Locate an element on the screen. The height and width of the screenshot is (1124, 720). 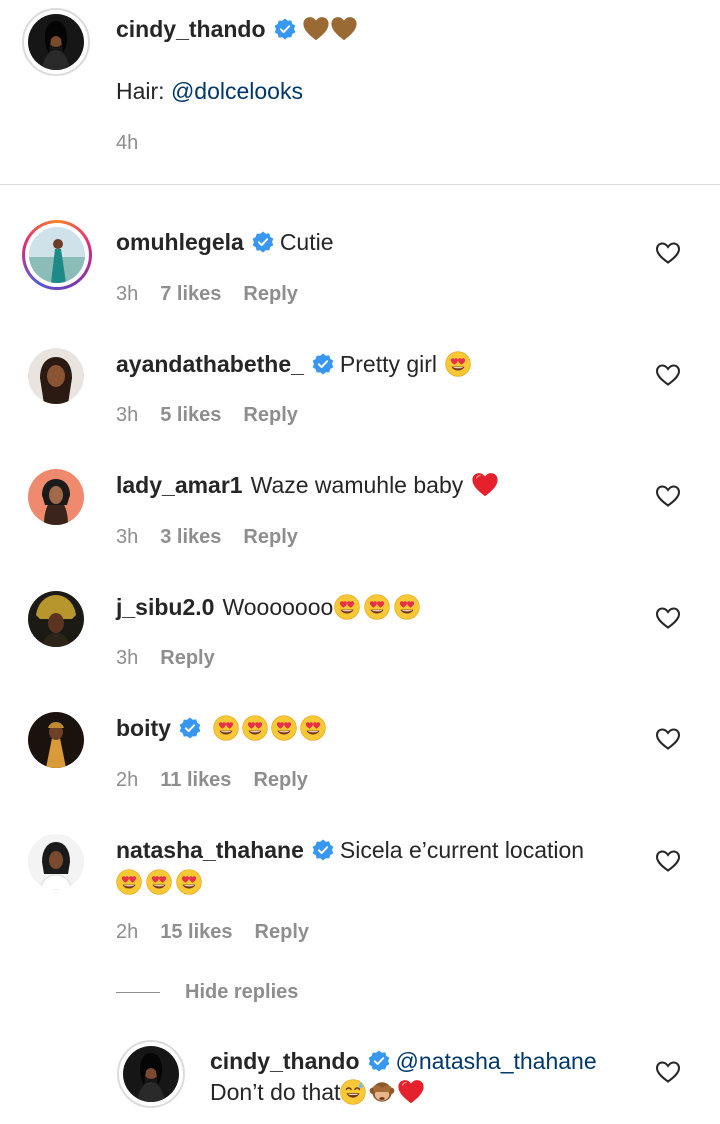
comment-meta: 3h 7 likes Reply is located at coordinates (207, 294).